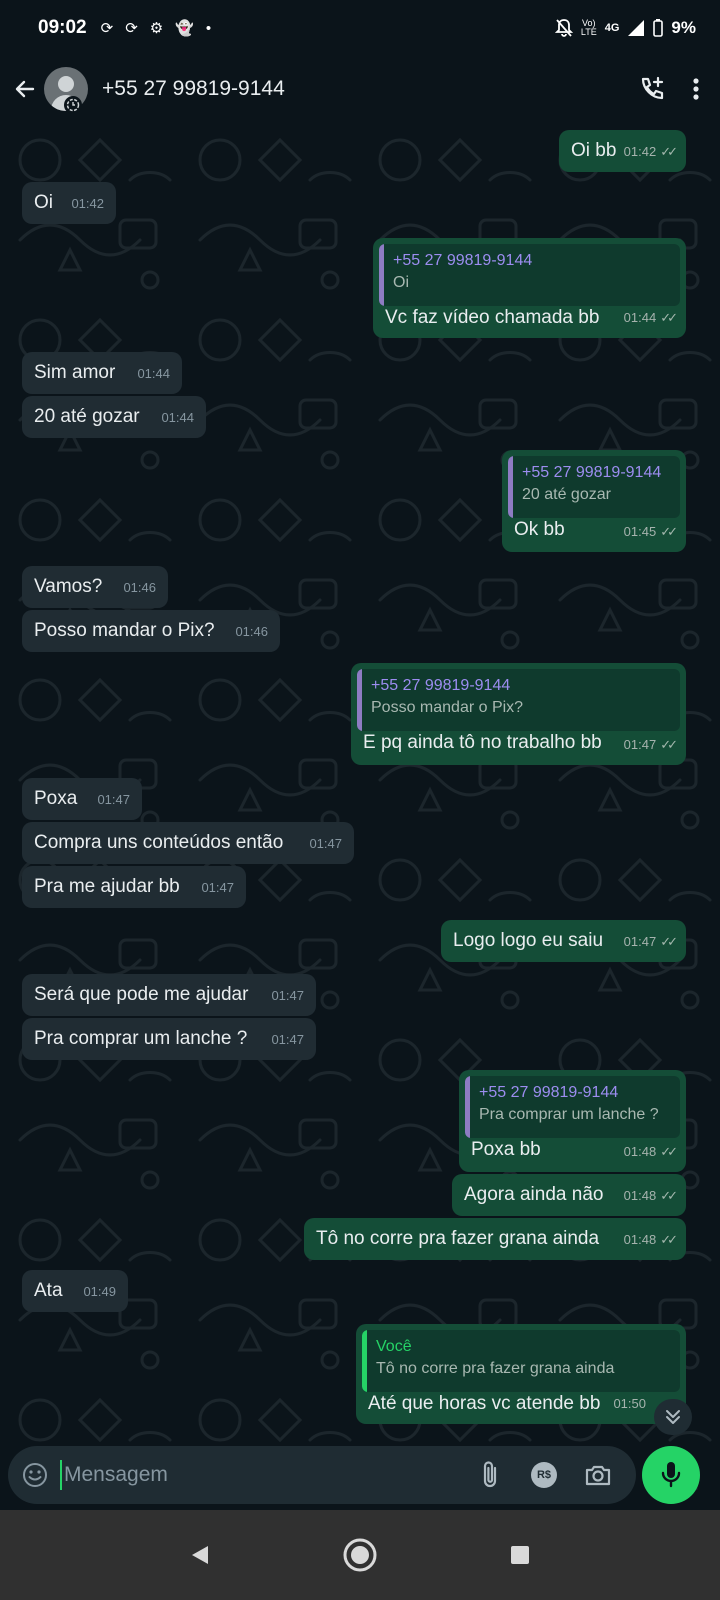 Image resolution: width=720 pixels, height=1600 pixels. Describe the element at coordinates (495, 1368) in the screenshot. I see `quoted-text: Tô no corre pra fazer grana ainda` at that location.